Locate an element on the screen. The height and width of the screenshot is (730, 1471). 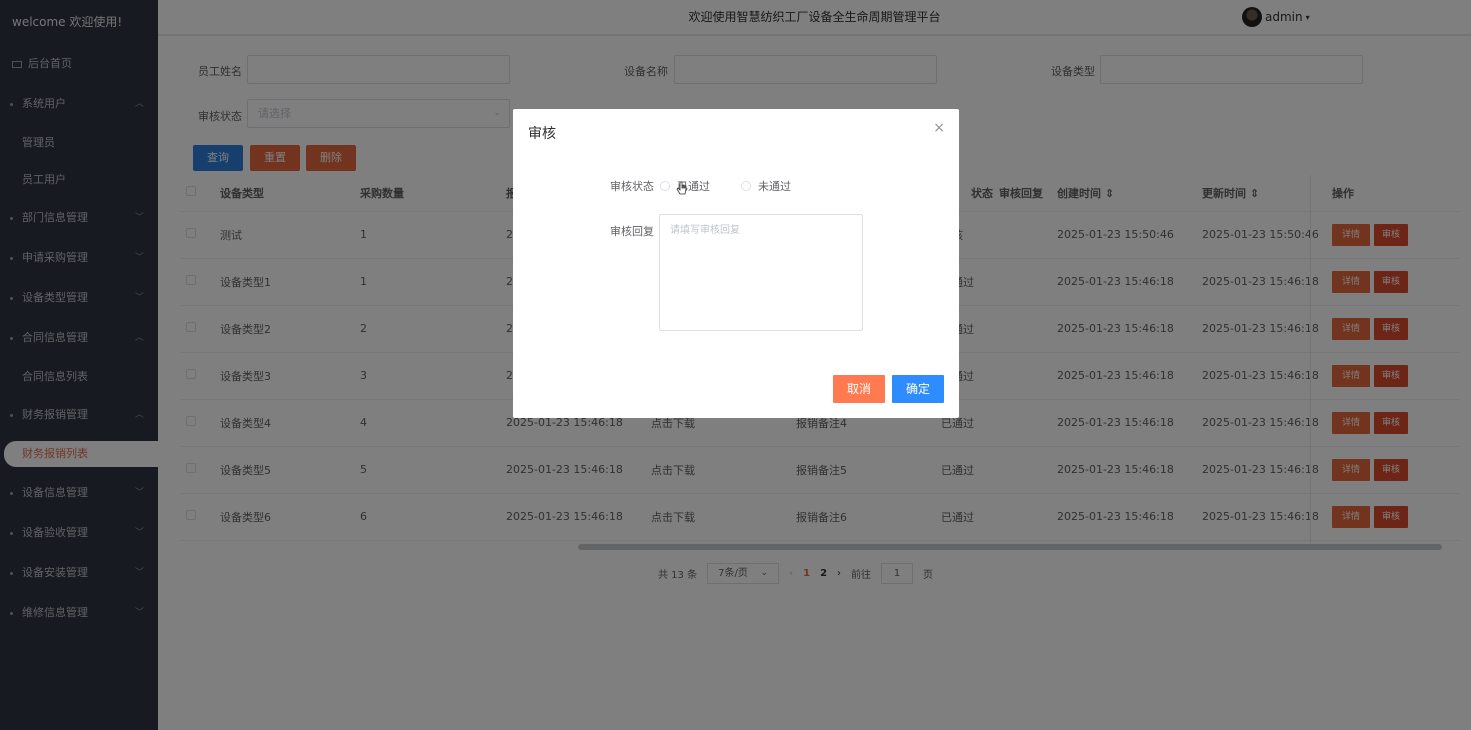
radio-fail-label: 未通过 is located at coordinates (774, 186).